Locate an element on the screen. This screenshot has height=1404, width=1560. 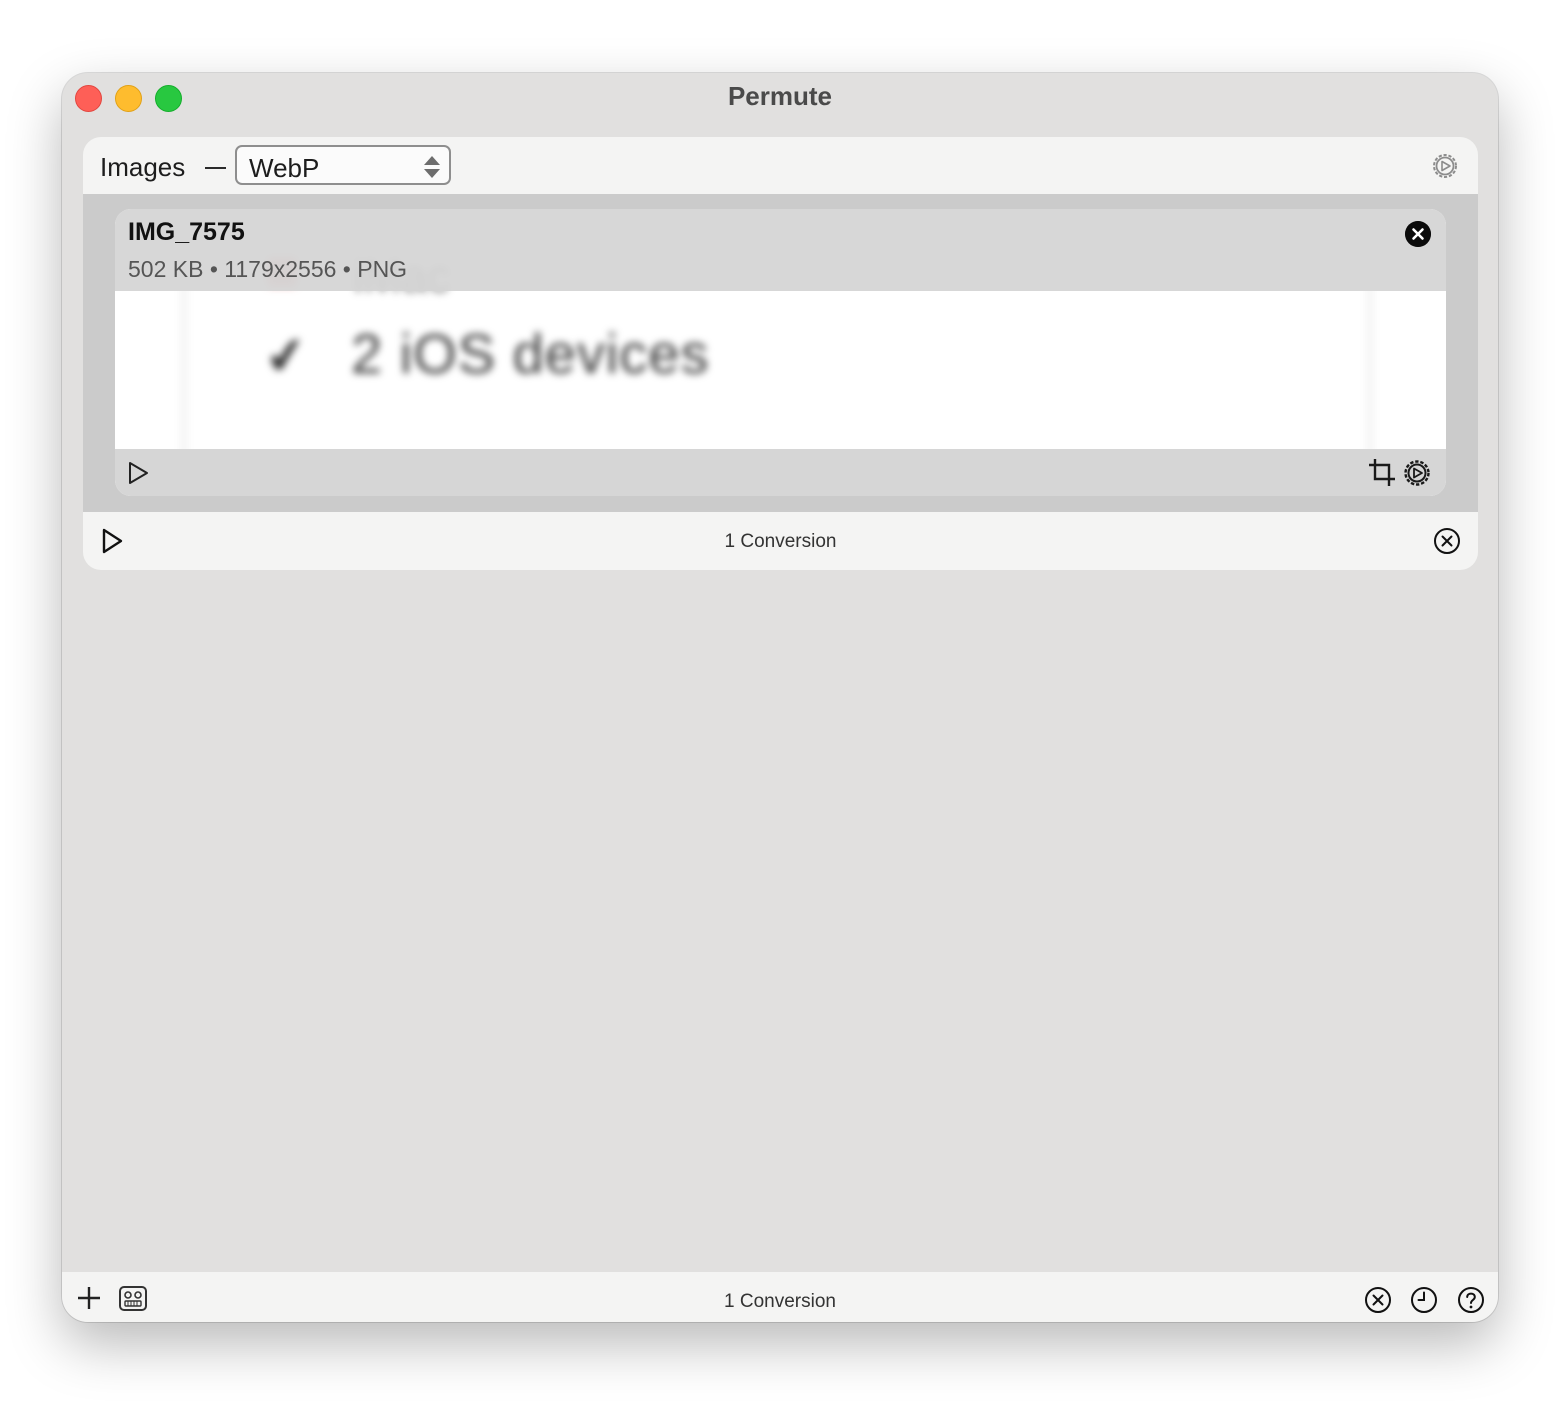
group-conversion-count: 1 Conversion is located at coordinates (780, 541).